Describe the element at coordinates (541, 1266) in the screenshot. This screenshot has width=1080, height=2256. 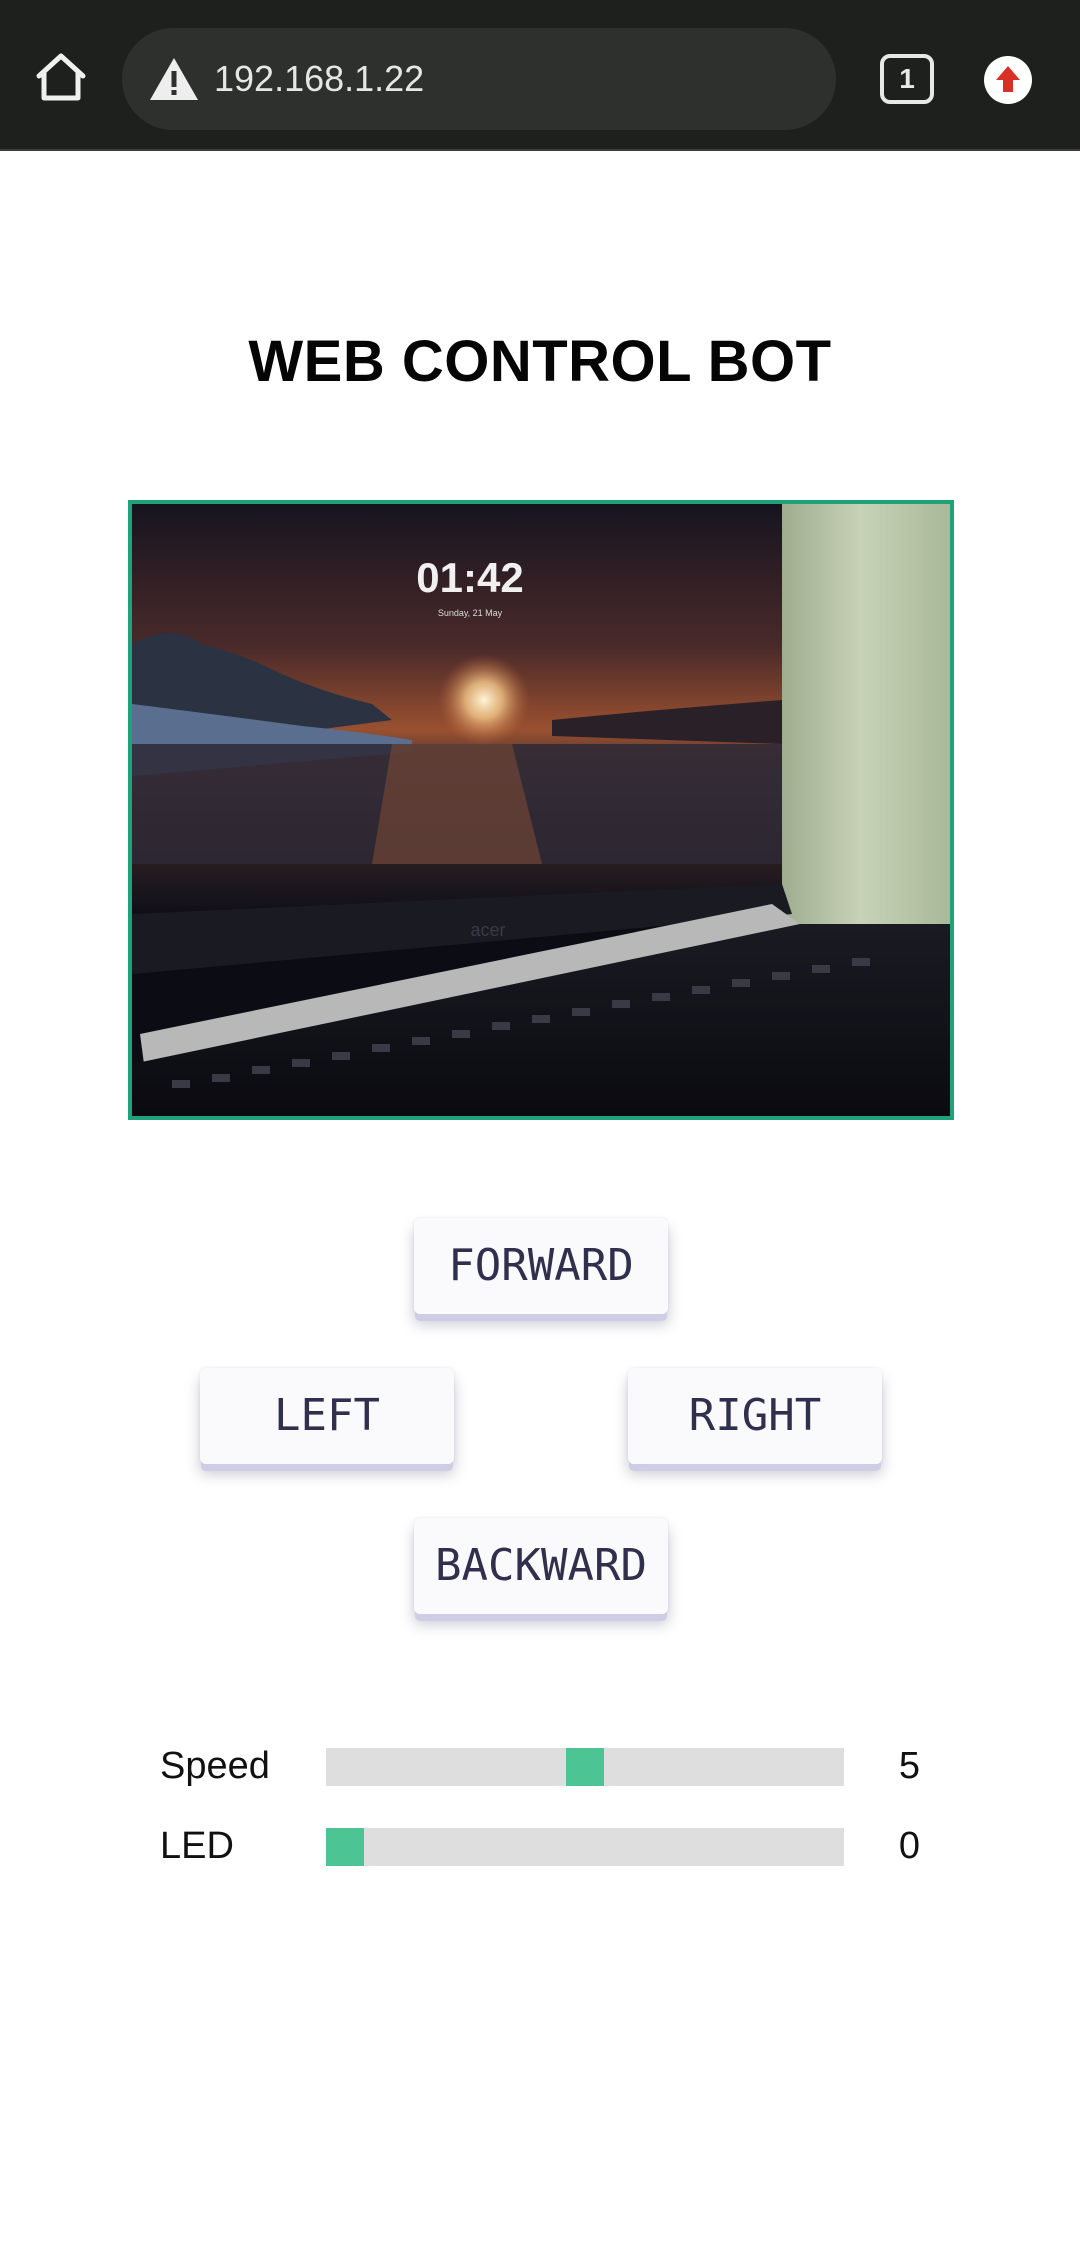
I see `forward-button: FORWARD` at that location.